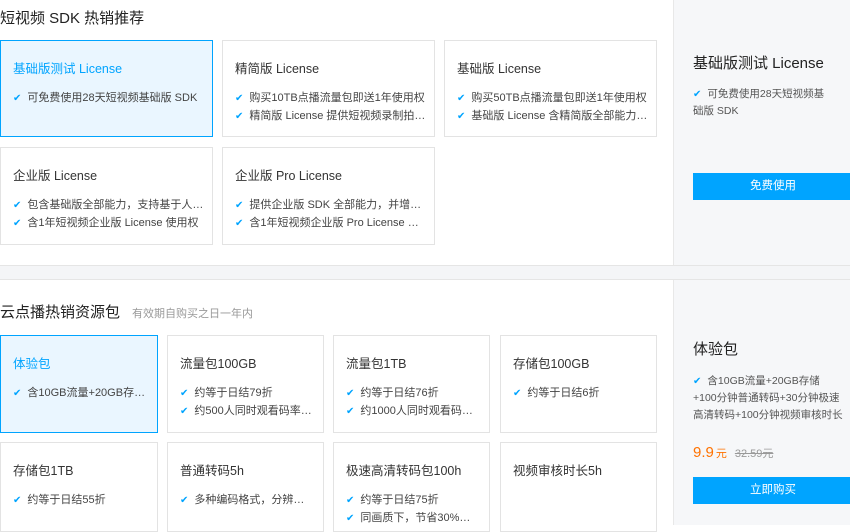 Image resolution: width=850 pixels, height=532 pixels. What do you see at coordinates (247, 500) in the screenshot?
I see `card-feature: ✔ 多种编码格式，分辨率可选` at bounding box center [247, 500].